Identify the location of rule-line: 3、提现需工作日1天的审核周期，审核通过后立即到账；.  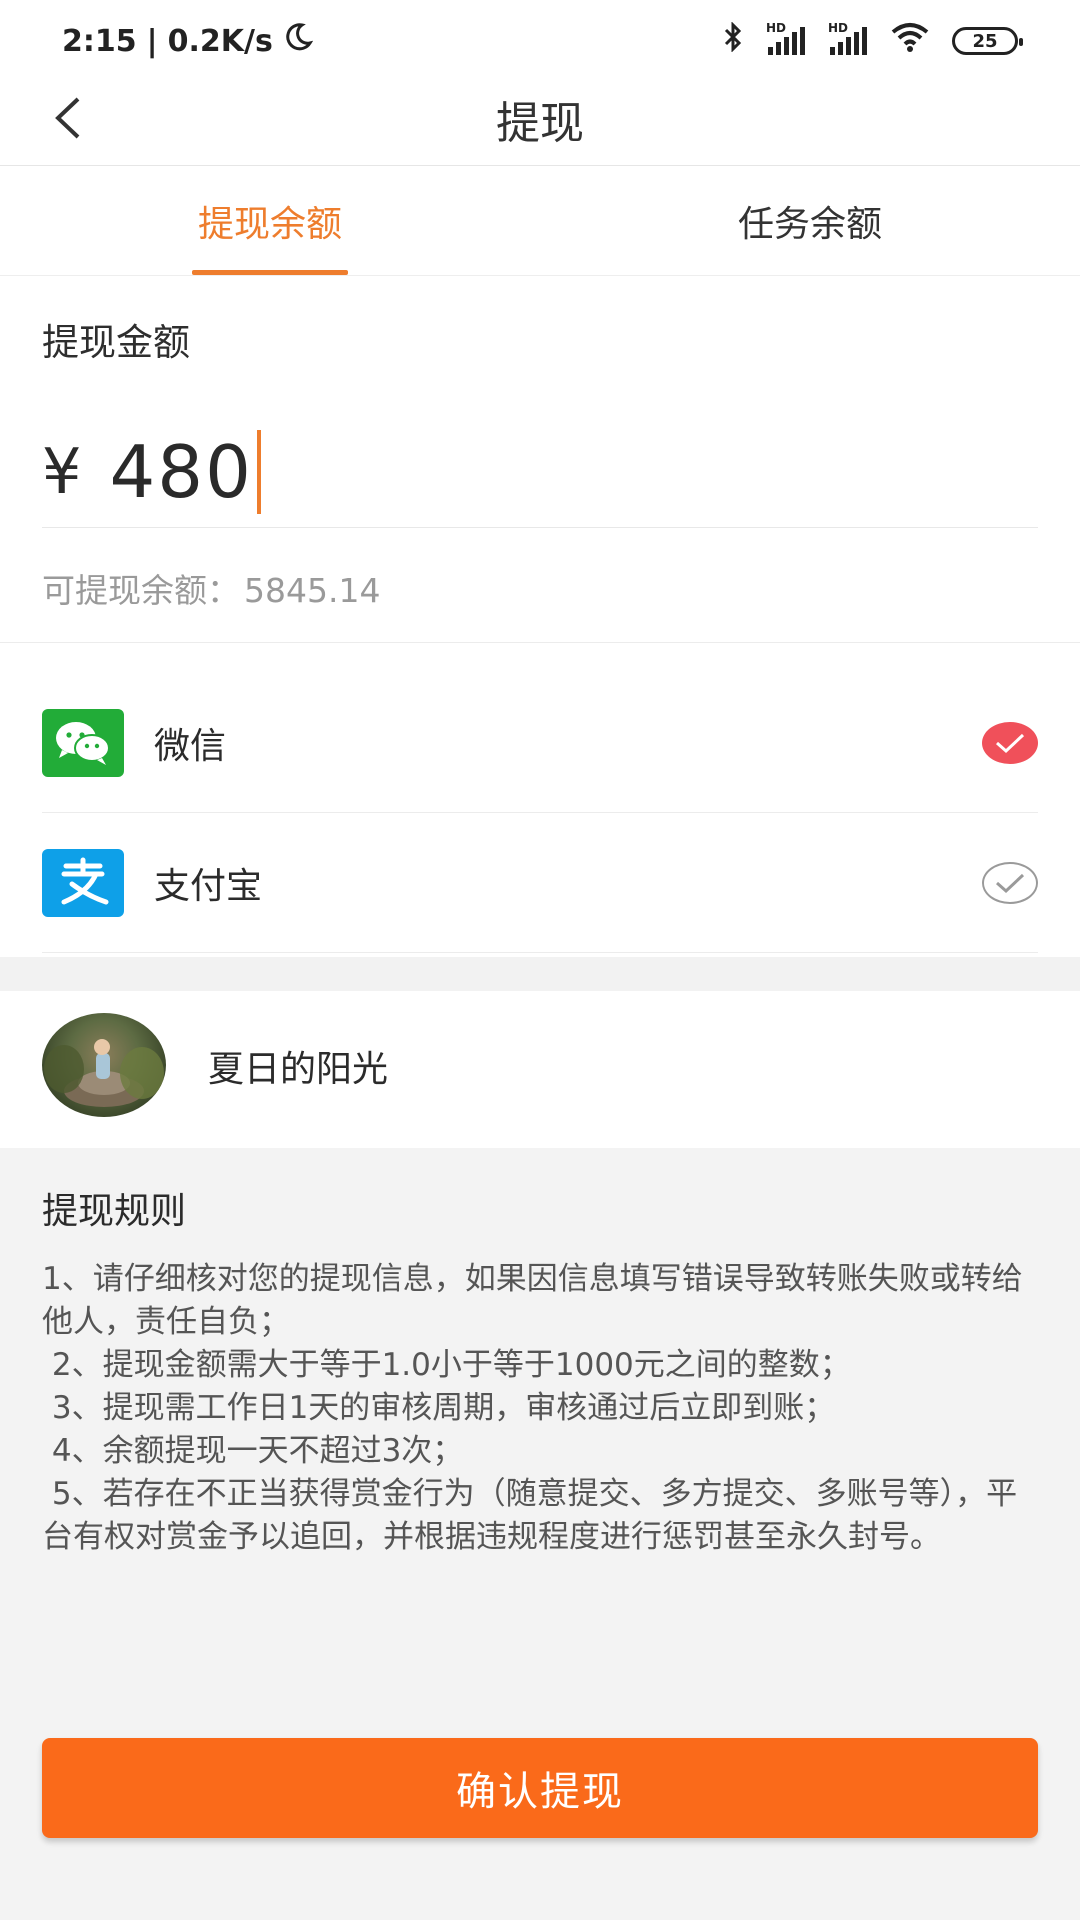
(439, 1408).